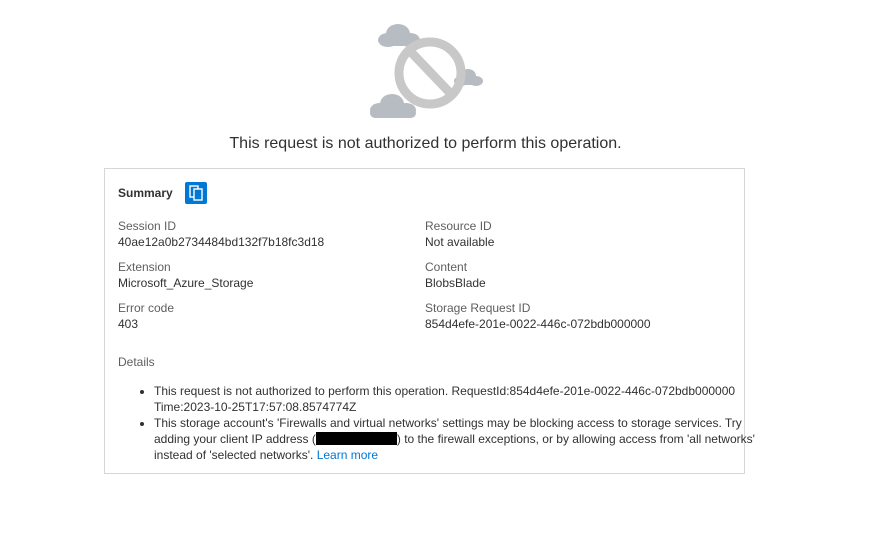 The image size is (885, 547). I want to click on content-field: Content BlobsBlade, so click(455, 275).